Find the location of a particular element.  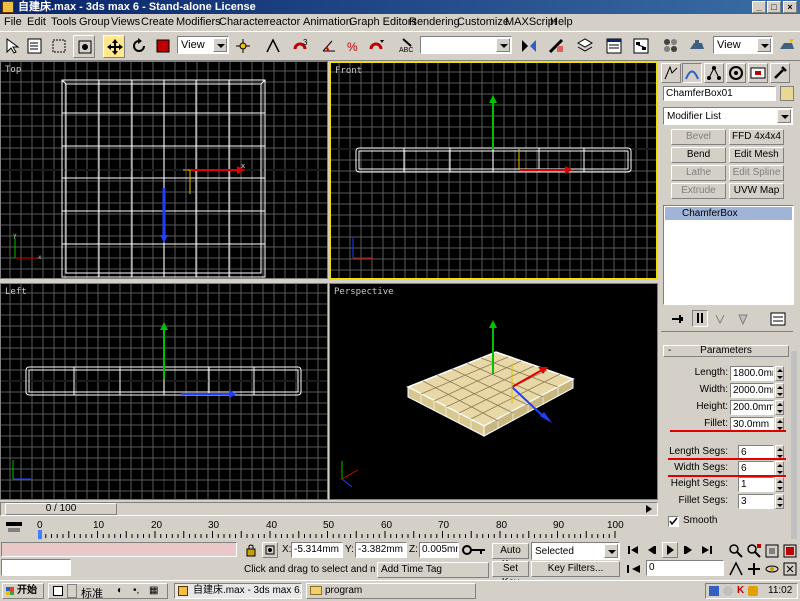

viewport-label-left: Left is located at coordinates (16, 292).